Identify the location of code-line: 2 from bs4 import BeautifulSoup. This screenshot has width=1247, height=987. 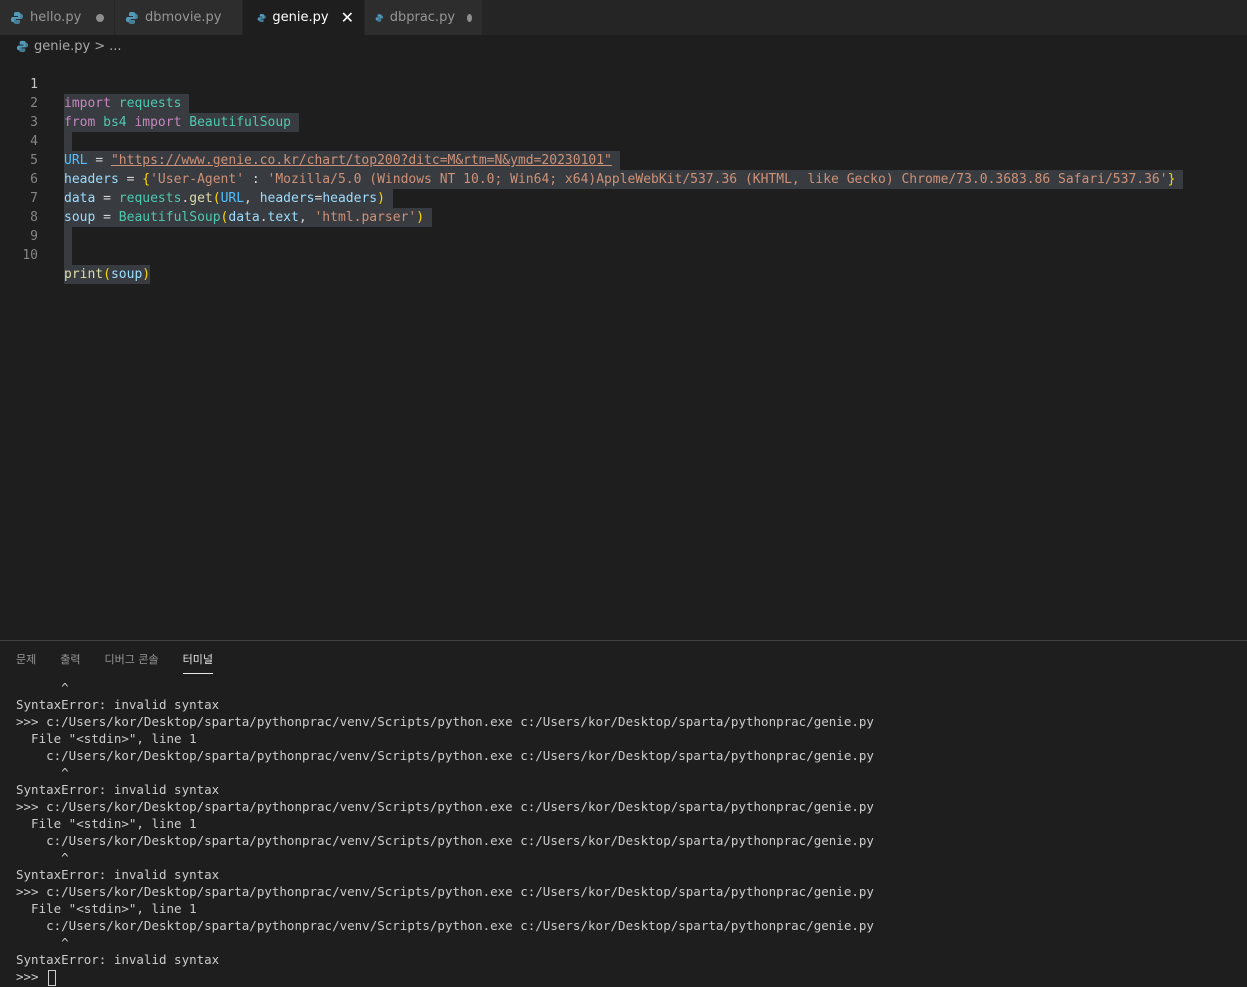
(623, 103).